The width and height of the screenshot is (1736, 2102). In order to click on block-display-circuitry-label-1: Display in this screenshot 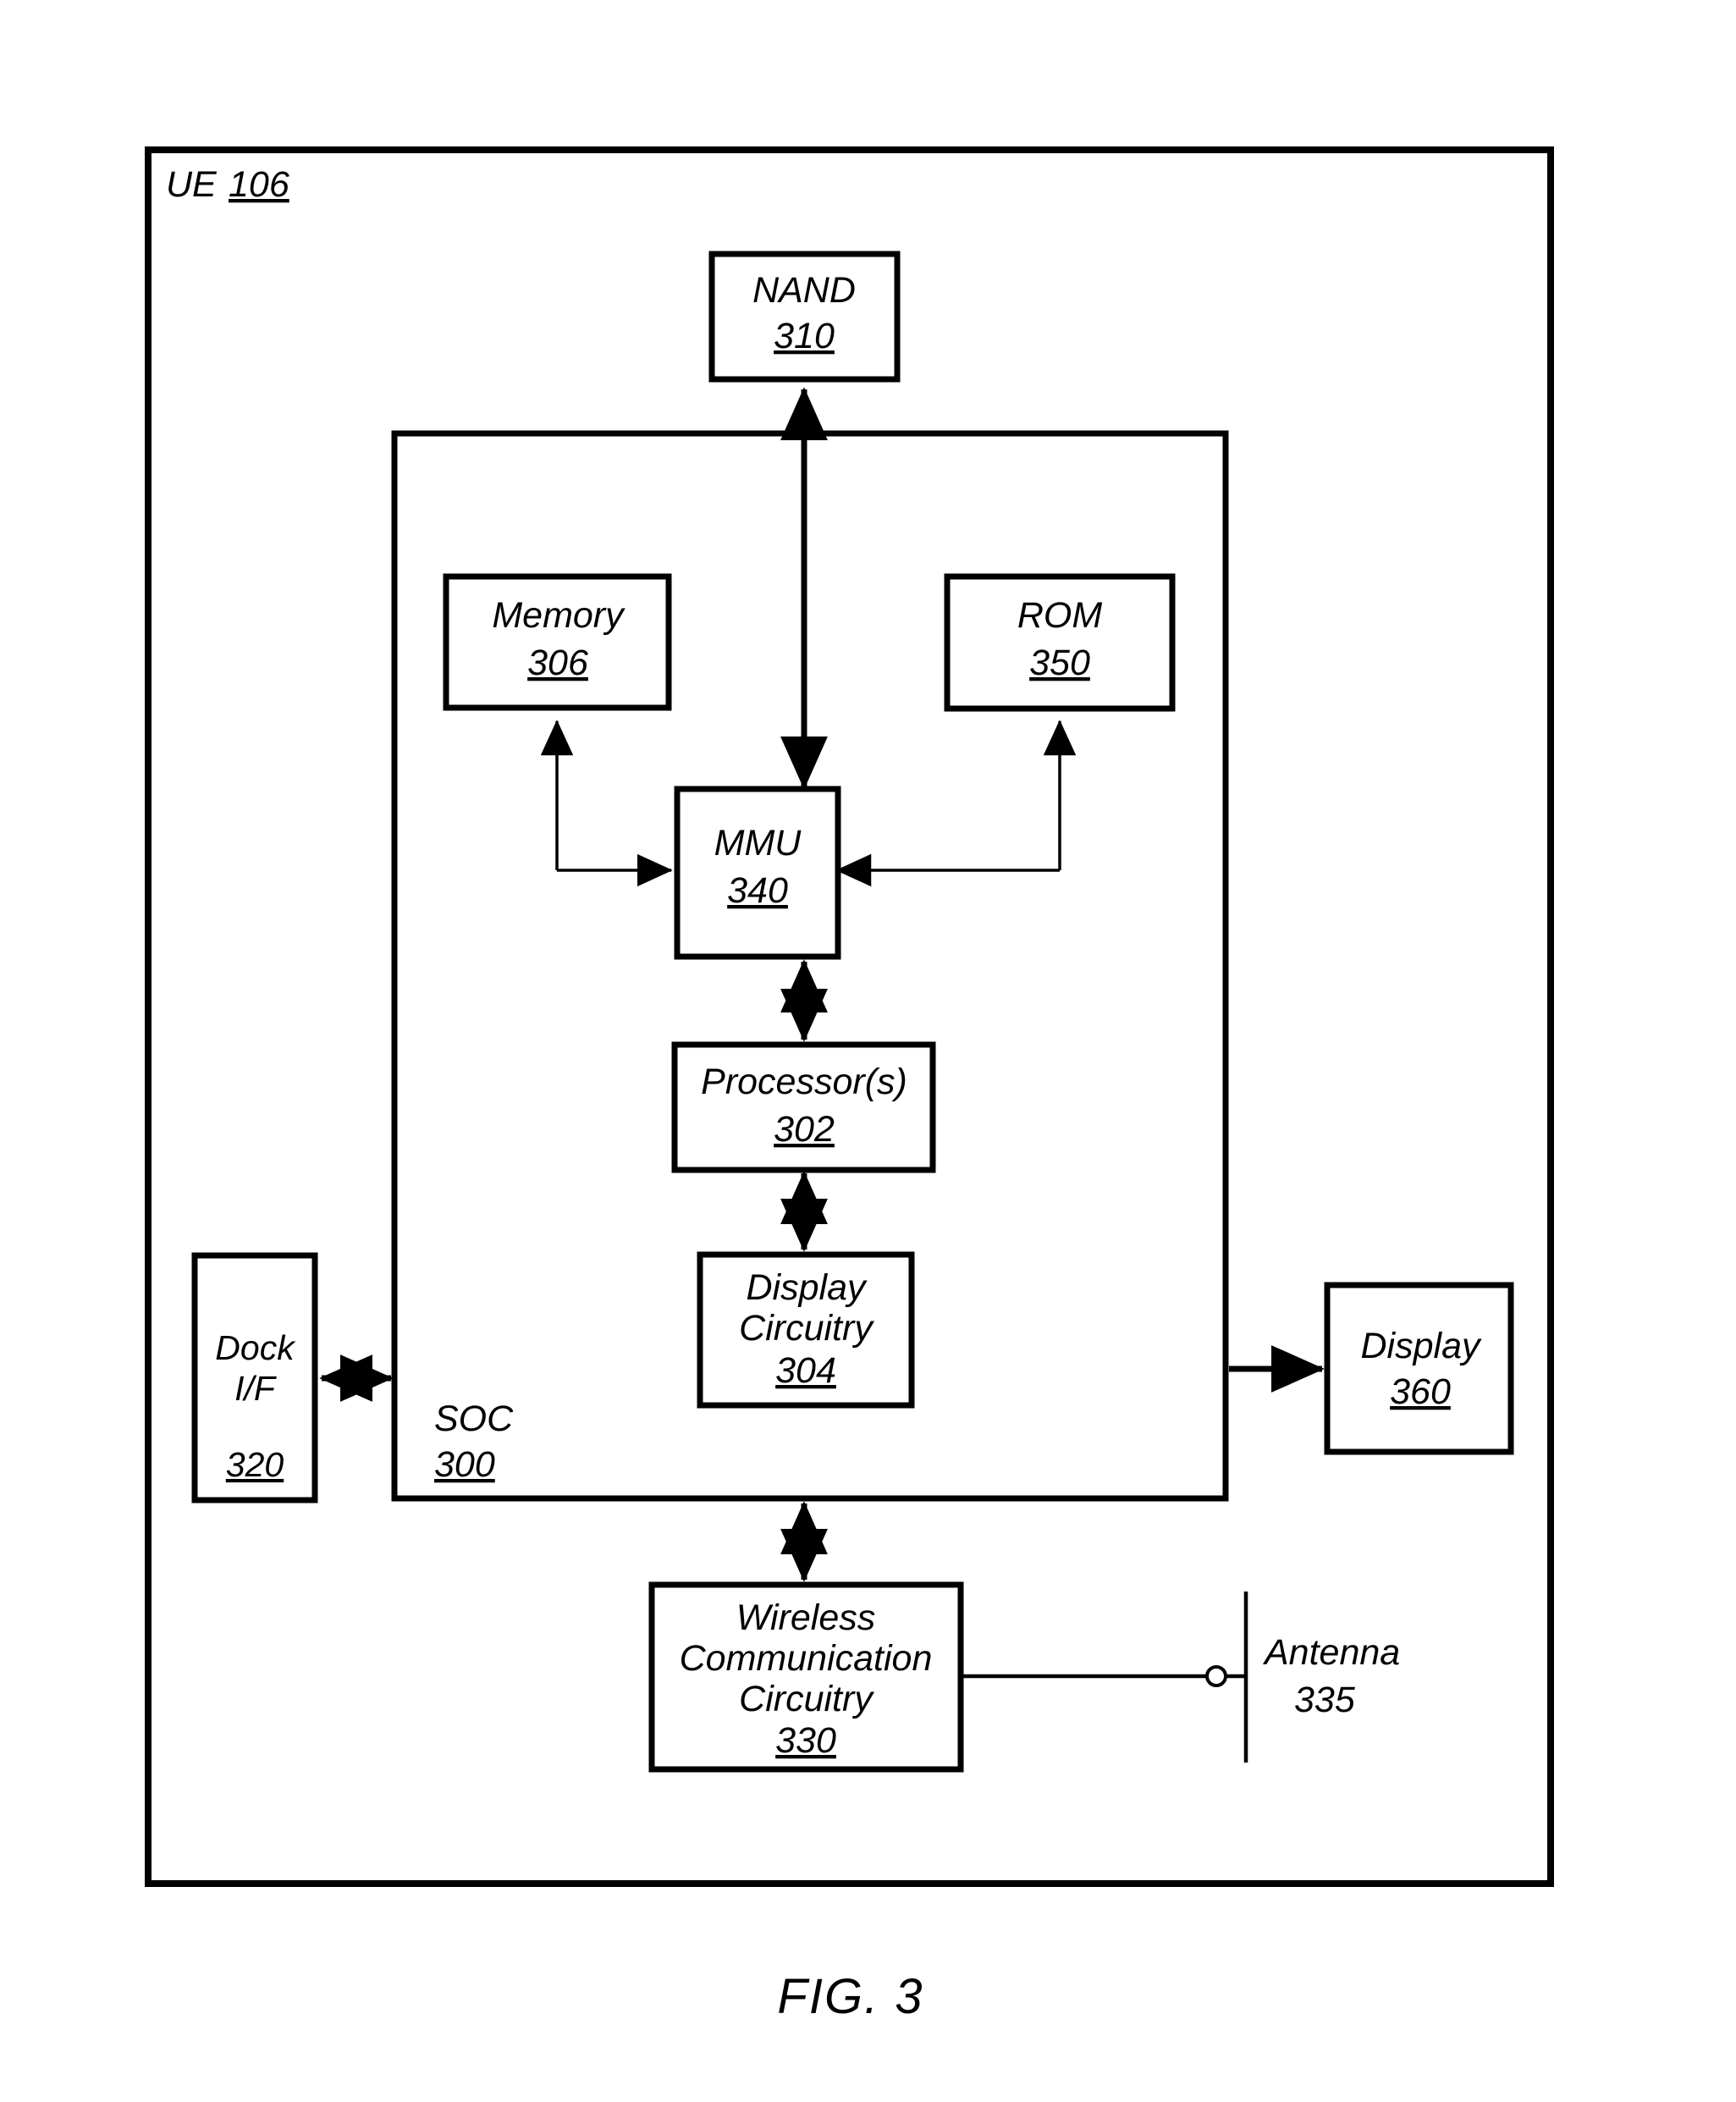, I will do `click(807, 1287)`.